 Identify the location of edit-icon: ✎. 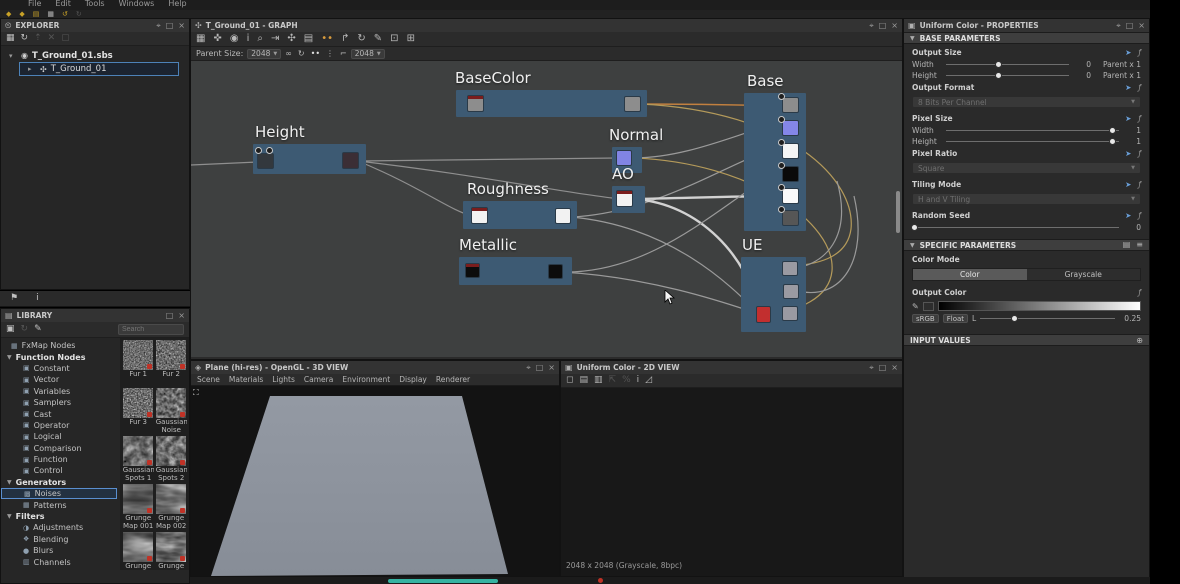
(38, 329).